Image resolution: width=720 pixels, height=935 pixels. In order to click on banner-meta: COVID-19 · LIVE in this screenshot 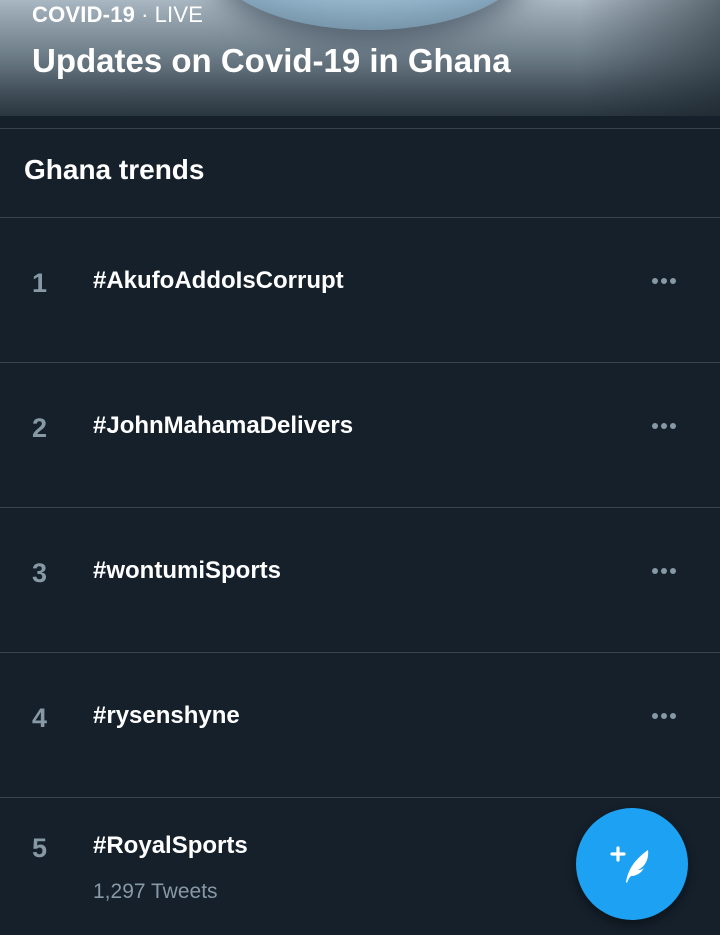, I will do `click(117, 15)`.